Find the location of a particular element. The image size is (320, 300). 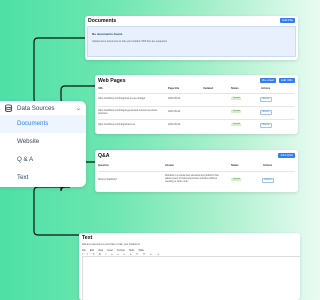

database-icon is located at coordinates (8, 108).